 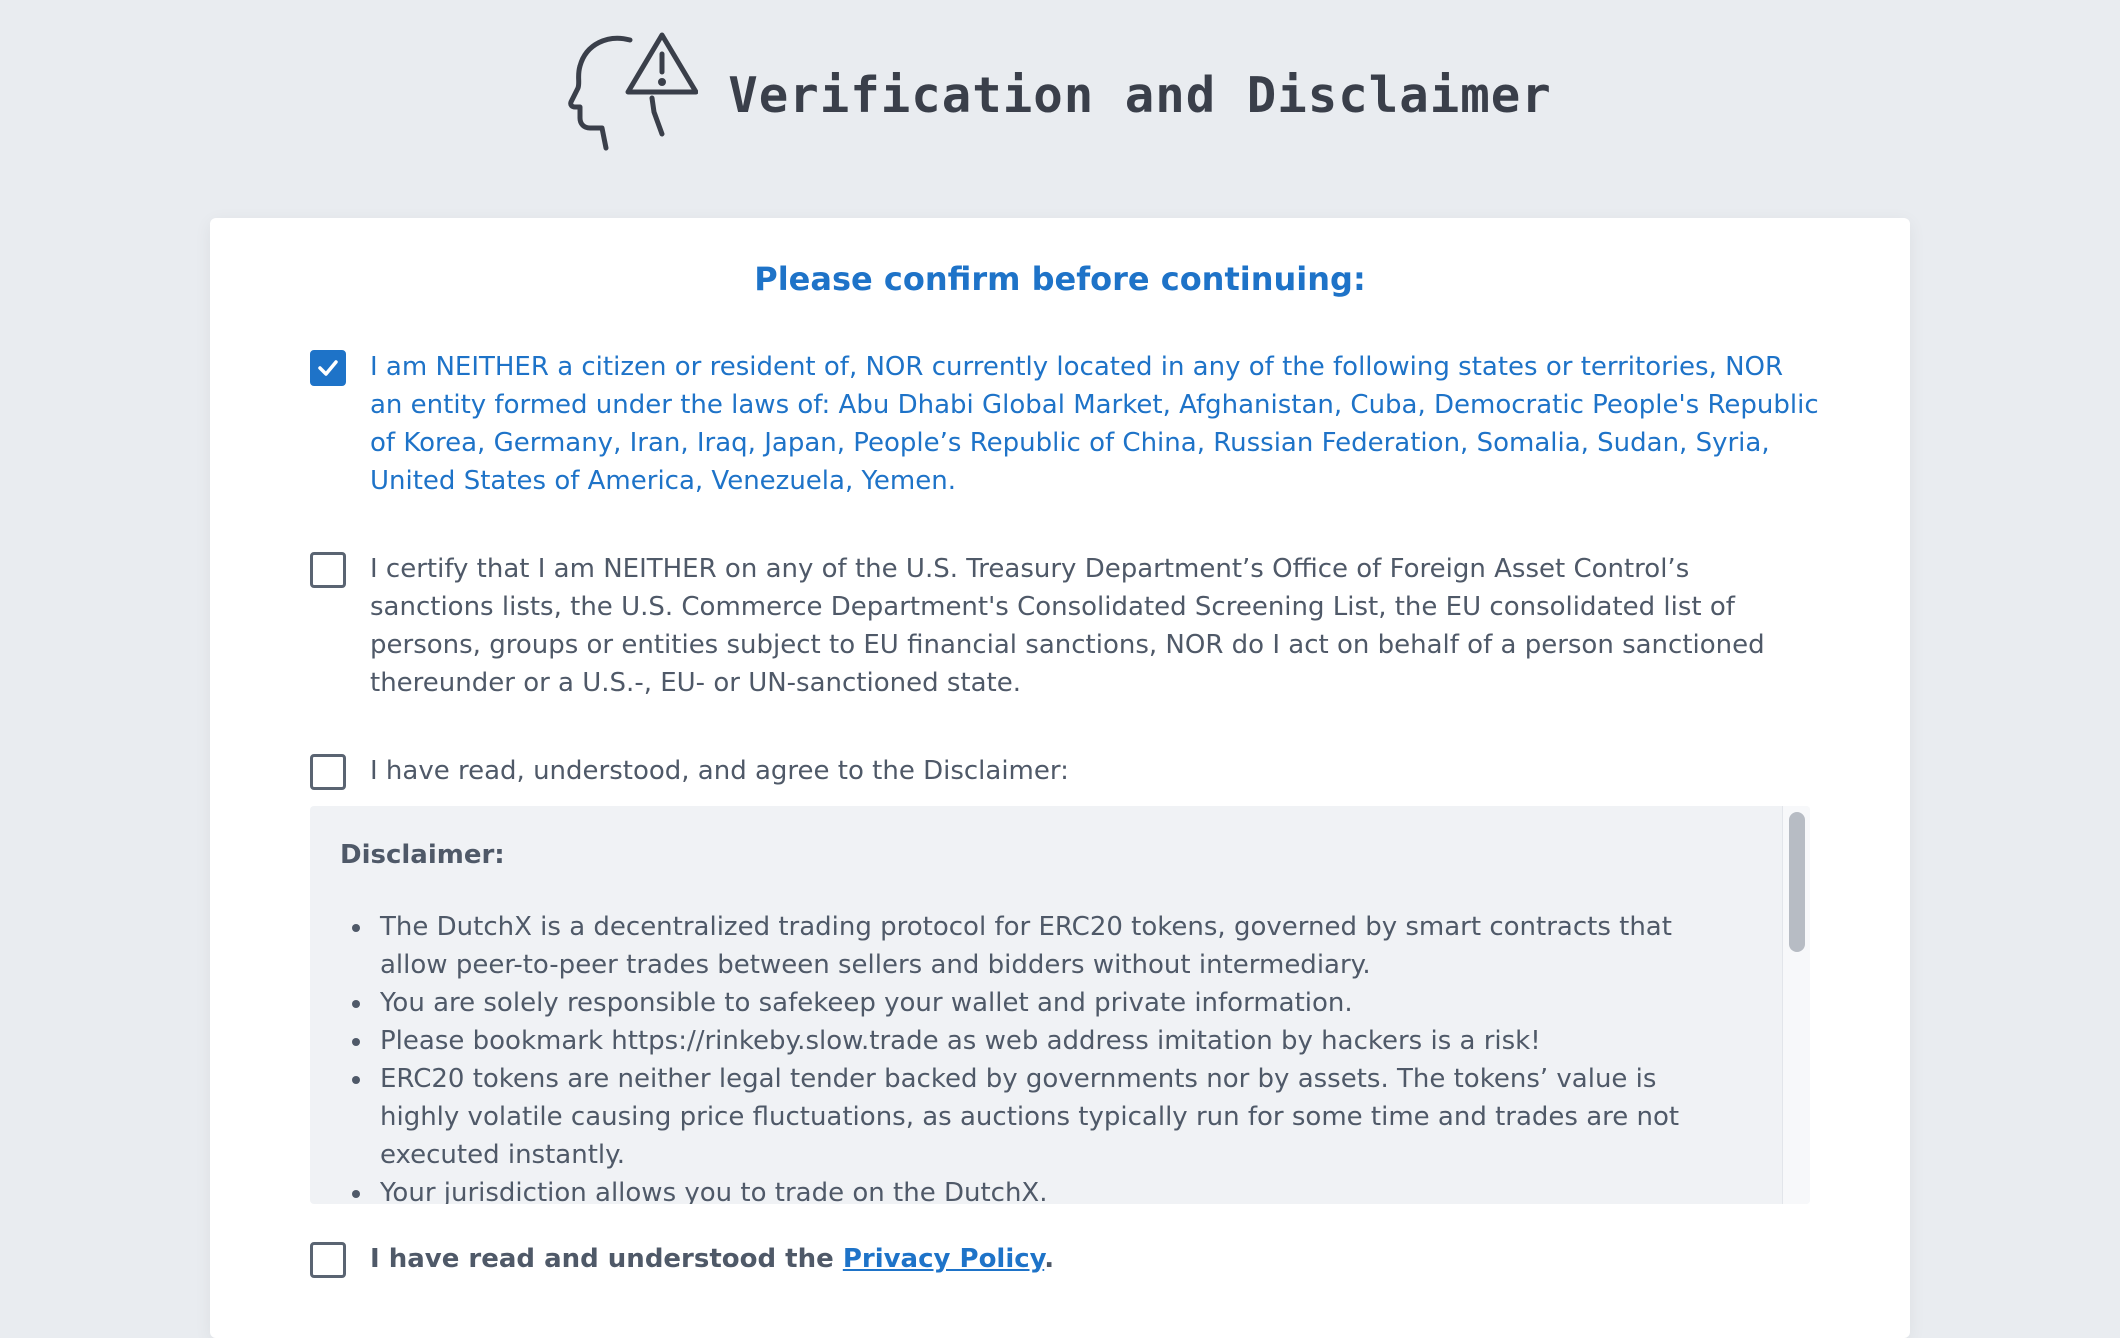 What do you see at coordinates (1049, 1259) in the screenshot?
I see `privacy-suffix: .` at bounding box center [1049, 1259].